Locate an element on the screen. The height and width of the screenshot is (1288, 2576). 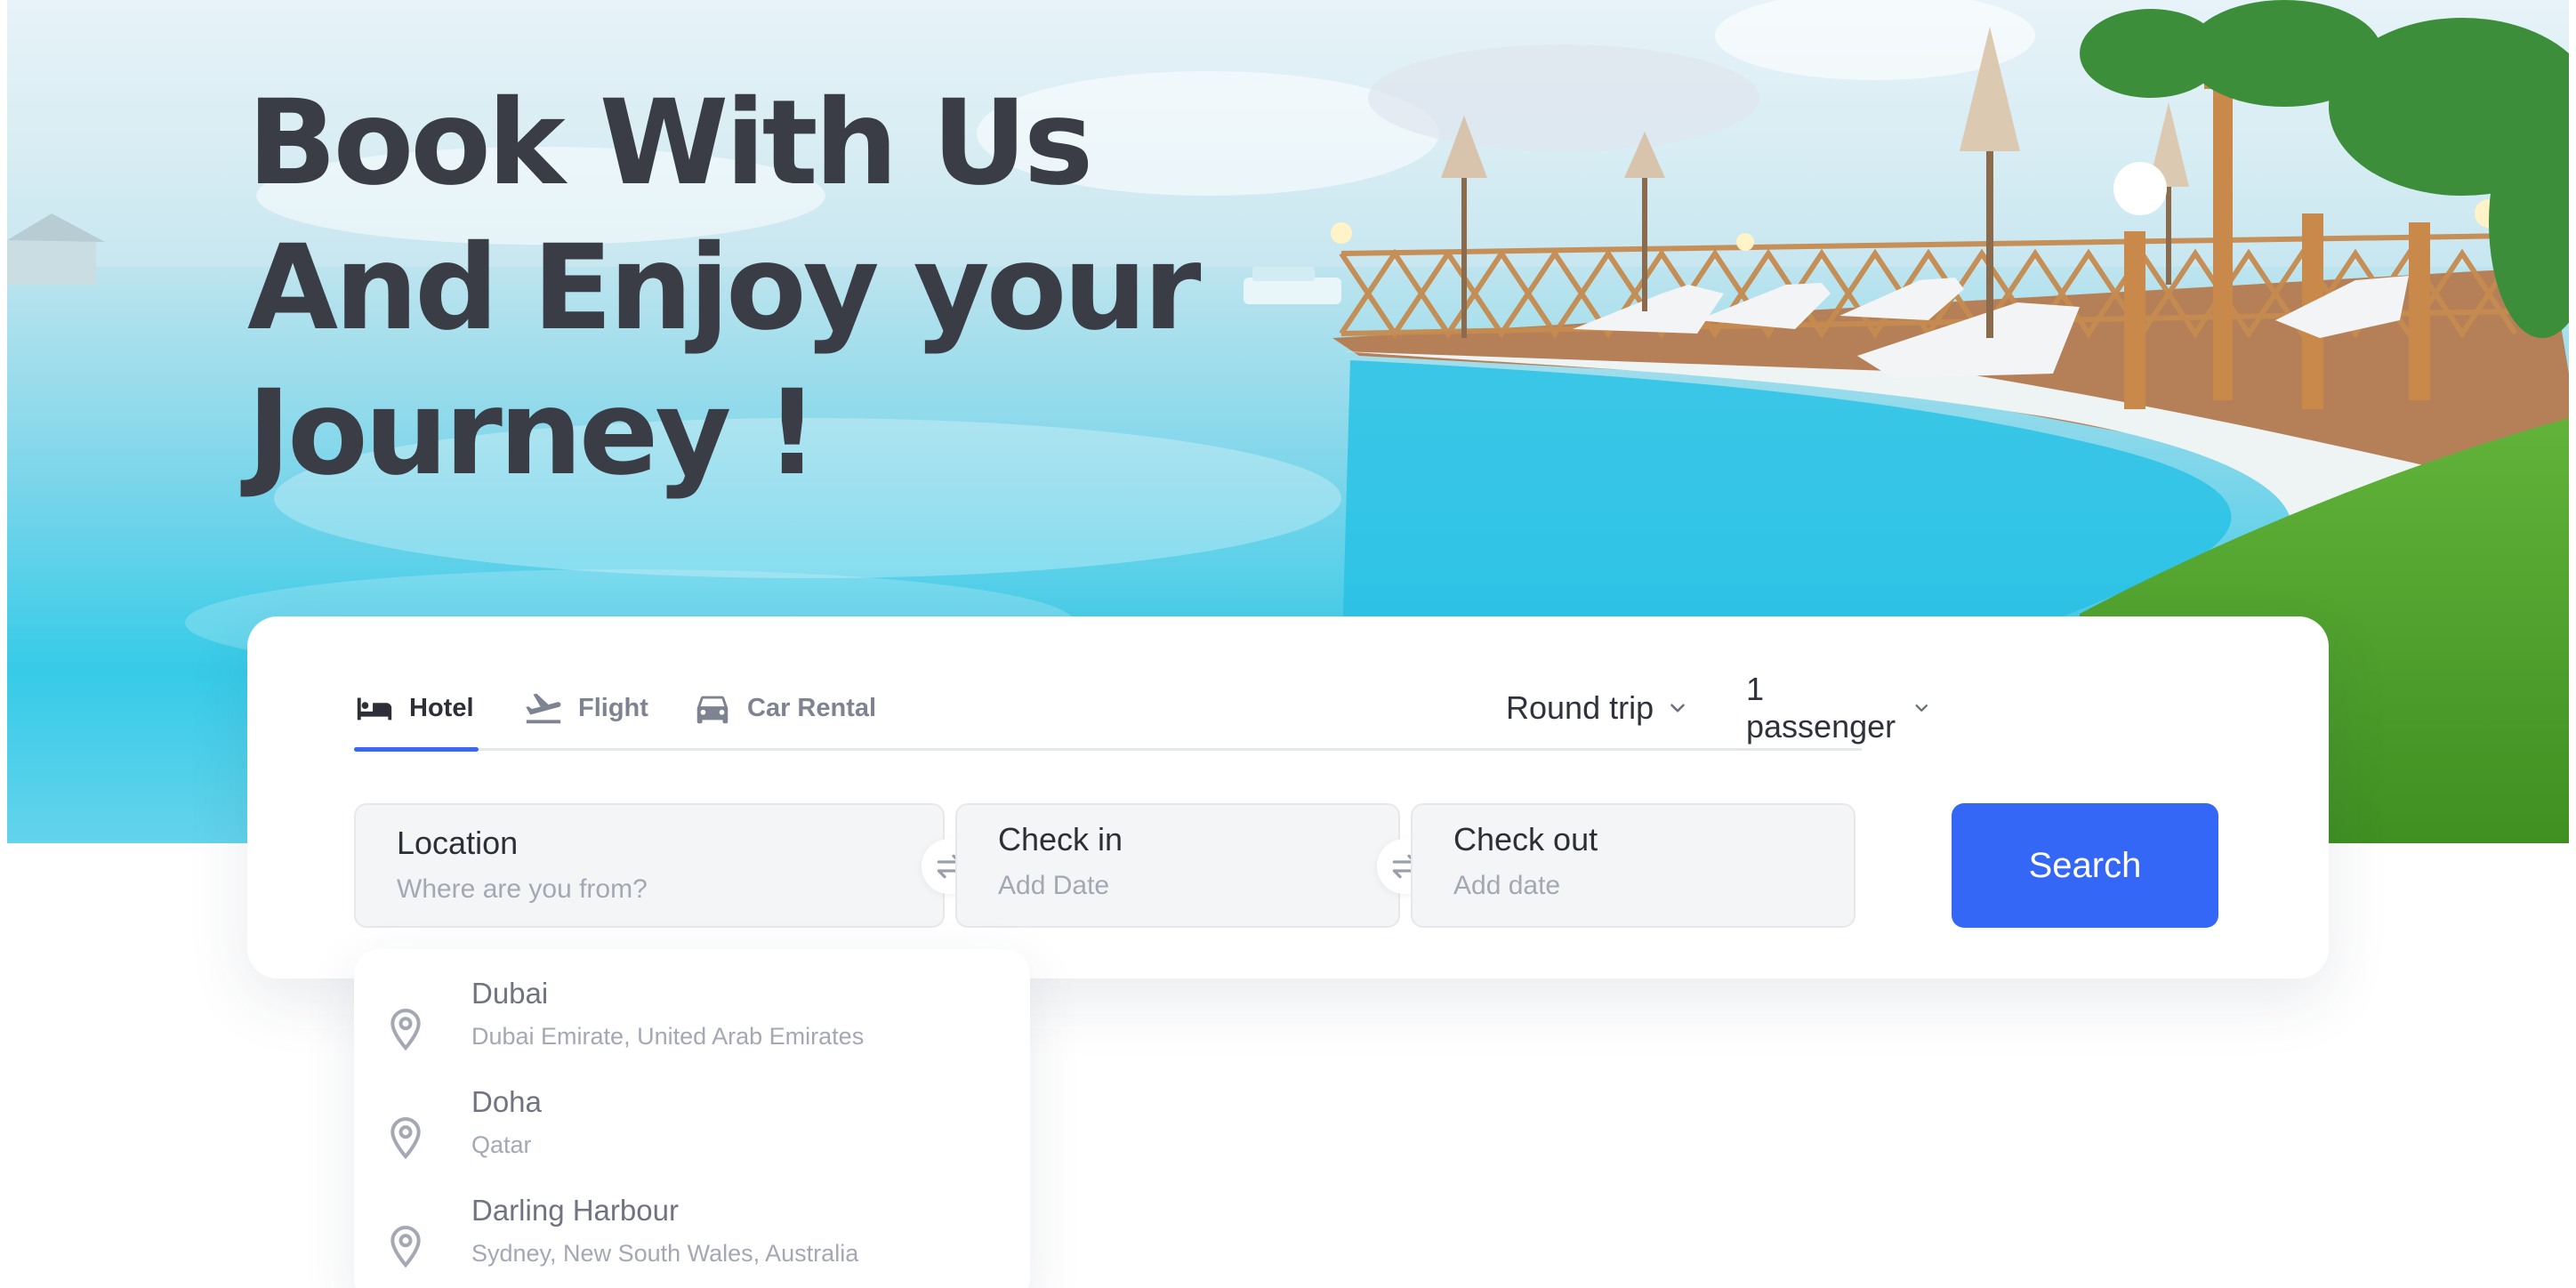
tab-car-rental: Car Rental is located at coordinates (784, 708).